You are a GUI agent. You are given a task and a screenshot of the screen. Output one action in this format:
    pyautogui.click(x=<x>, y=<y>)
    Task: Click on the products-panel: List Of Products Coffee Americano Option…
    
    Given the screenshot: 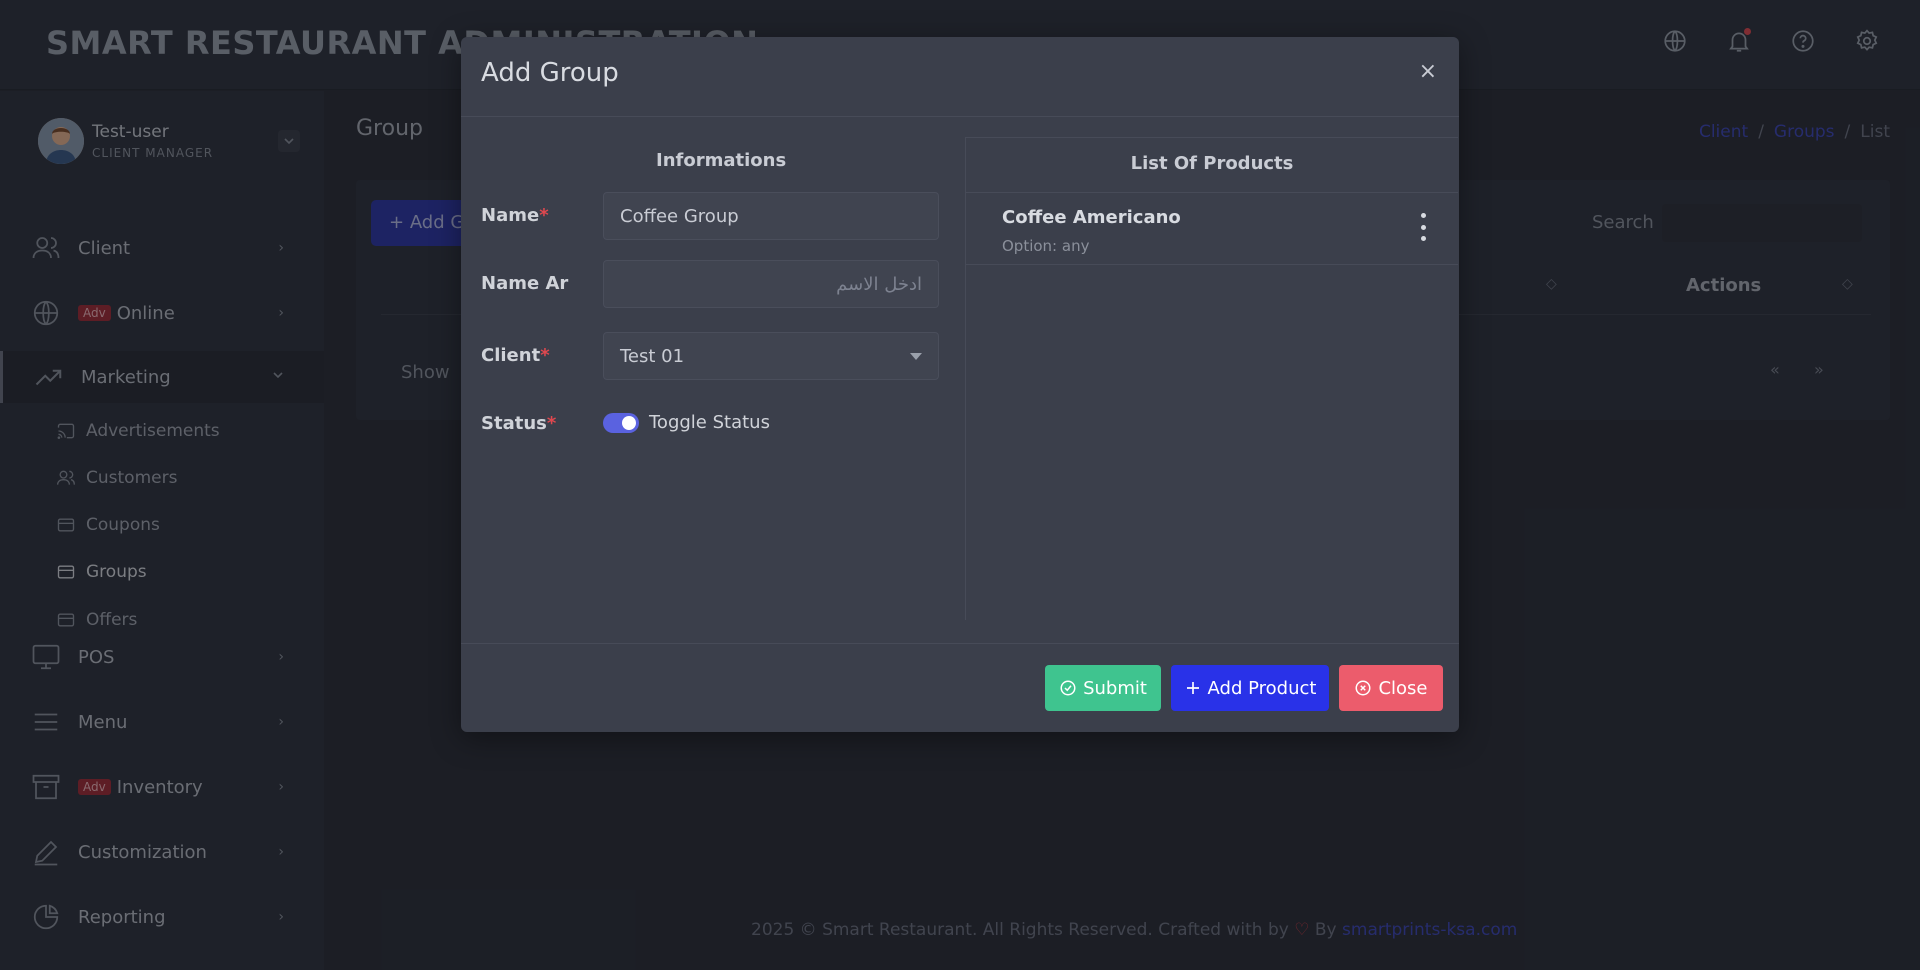 What is the action you would take?
    pyautogui.click(x=1211, y=378)
    